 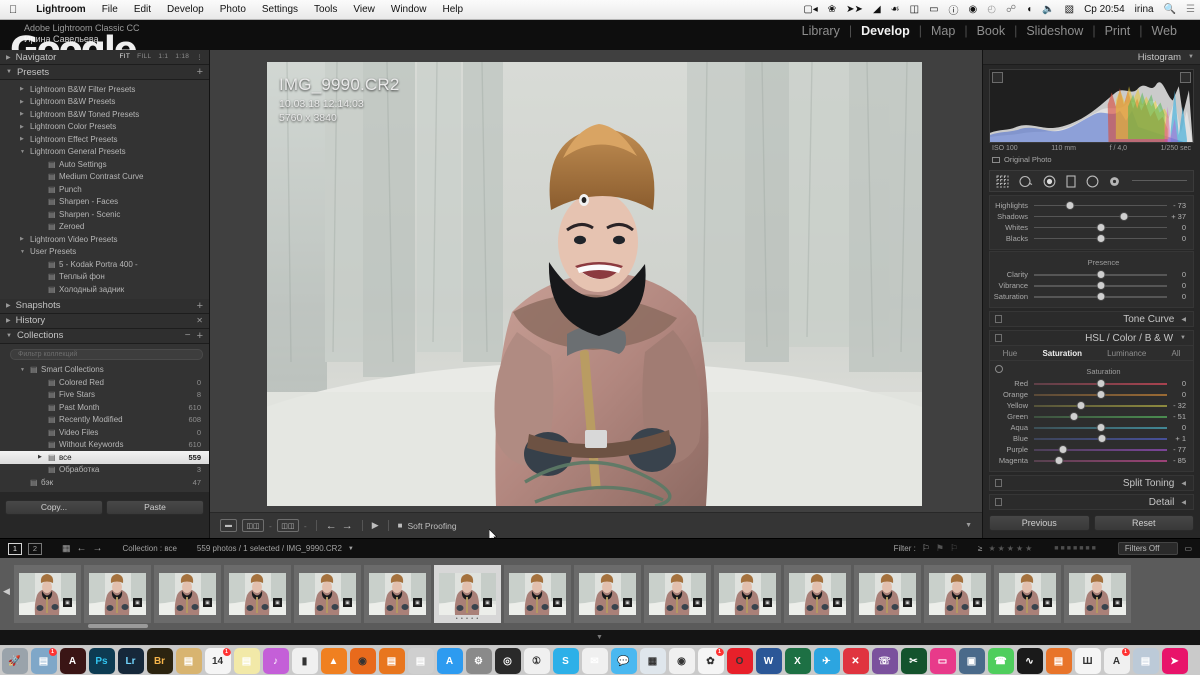 What do you see at coordinates (452, 9) in the screenshot?
I see `menu-item-help: Help` at bounding box center [452, 9].